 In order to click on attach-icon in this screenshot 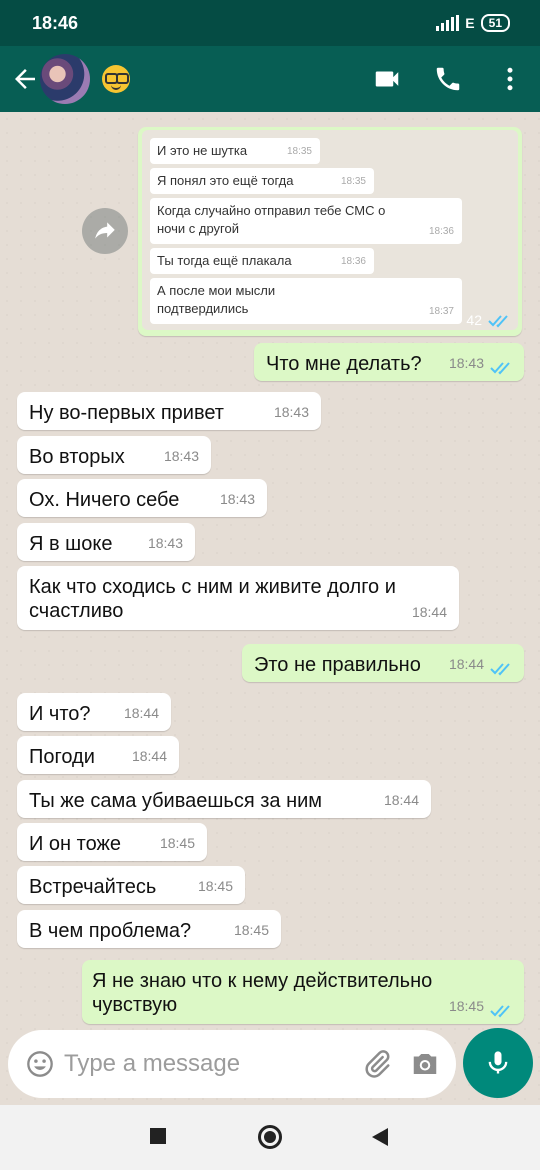, I will do `click(377, 1064)`.